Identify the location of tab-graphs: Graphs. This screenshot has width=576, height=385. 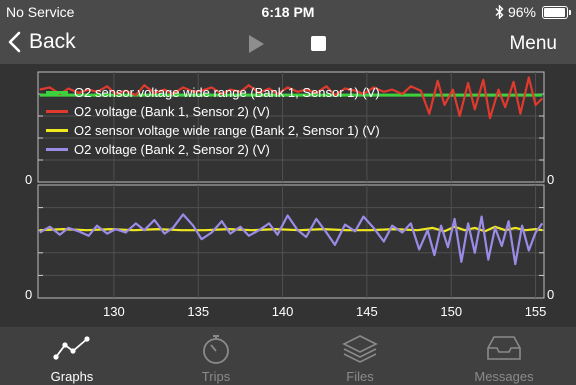
(72, 356).